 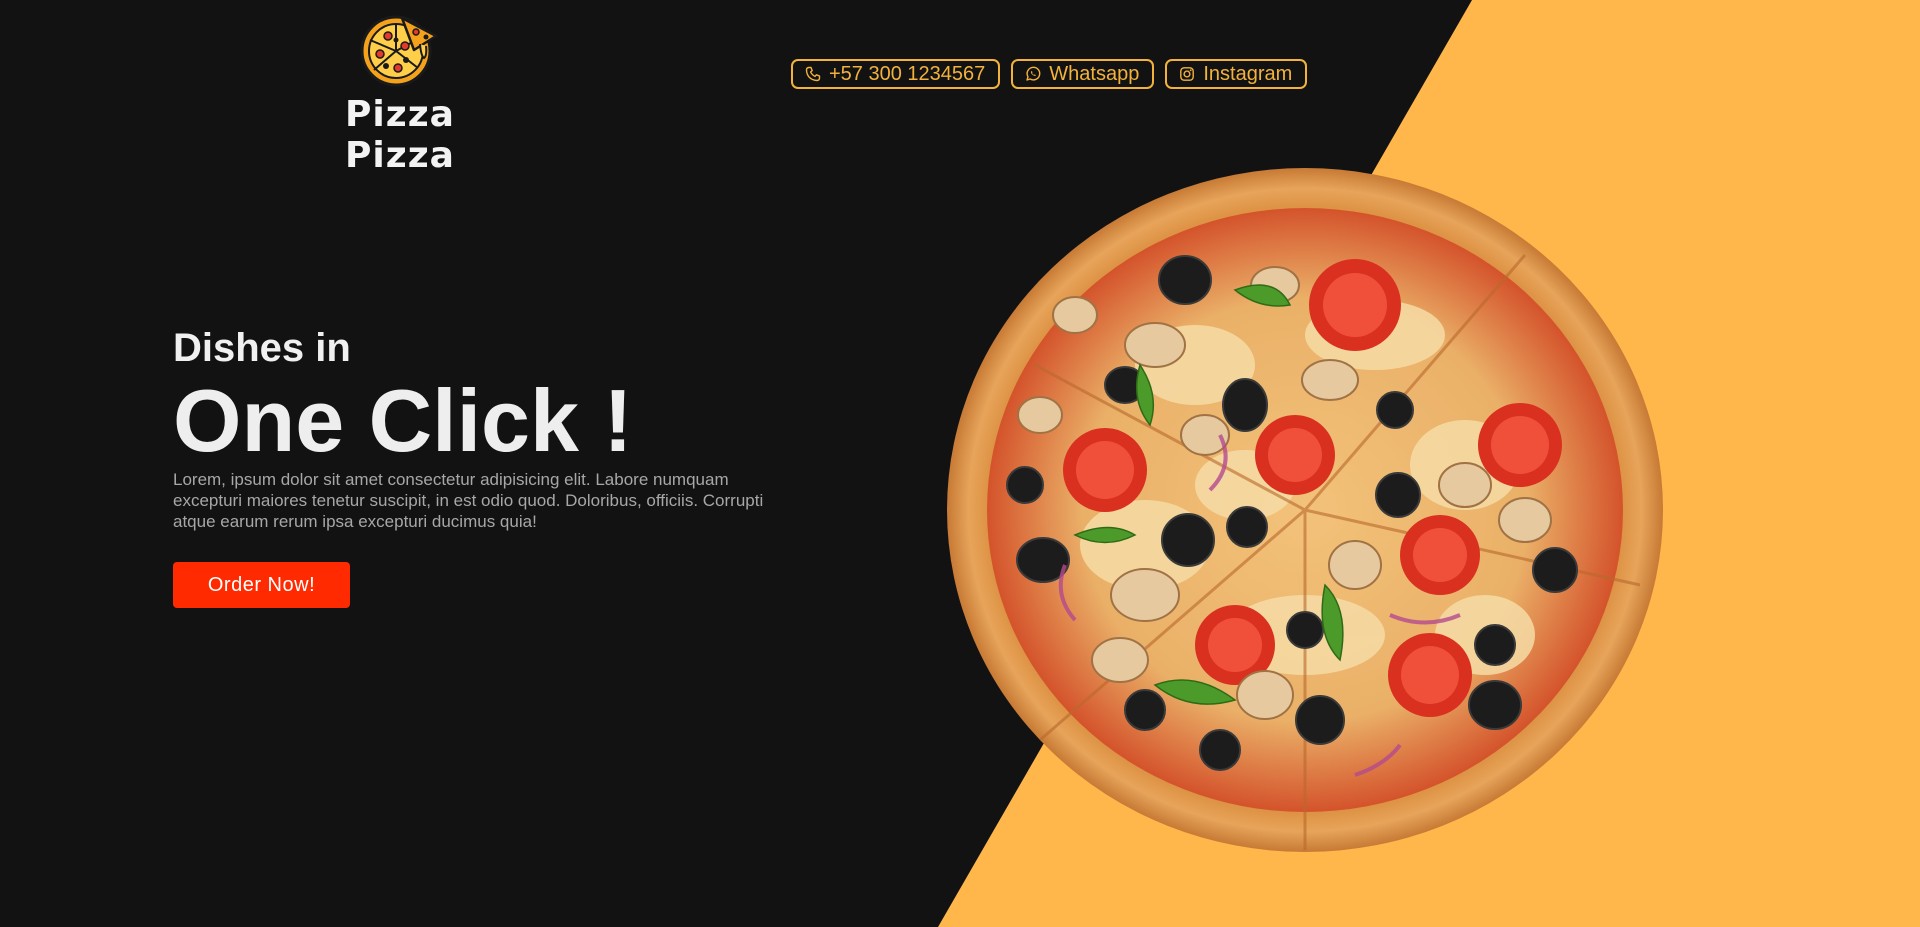 I want to click on instagram-icon, so click(x=1187, y=74).